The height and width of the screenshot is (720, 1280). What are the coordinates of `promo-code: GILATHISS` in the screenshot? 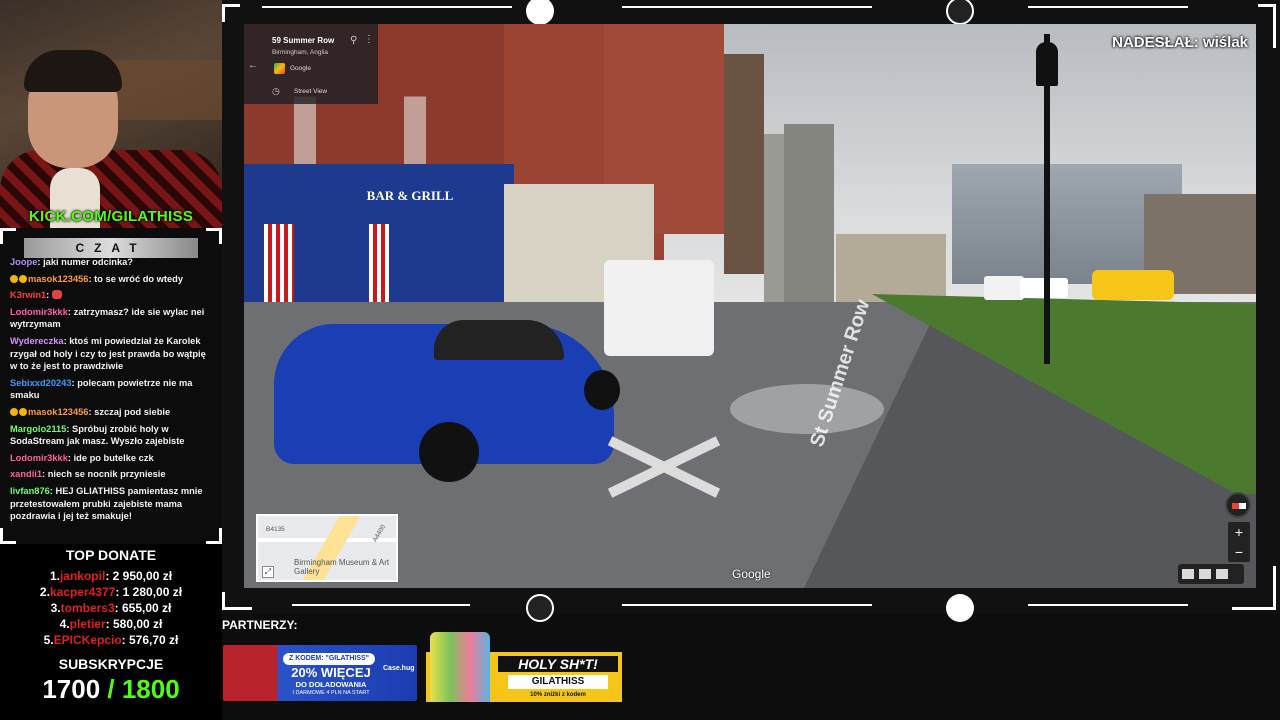 It's located at (558, 682).